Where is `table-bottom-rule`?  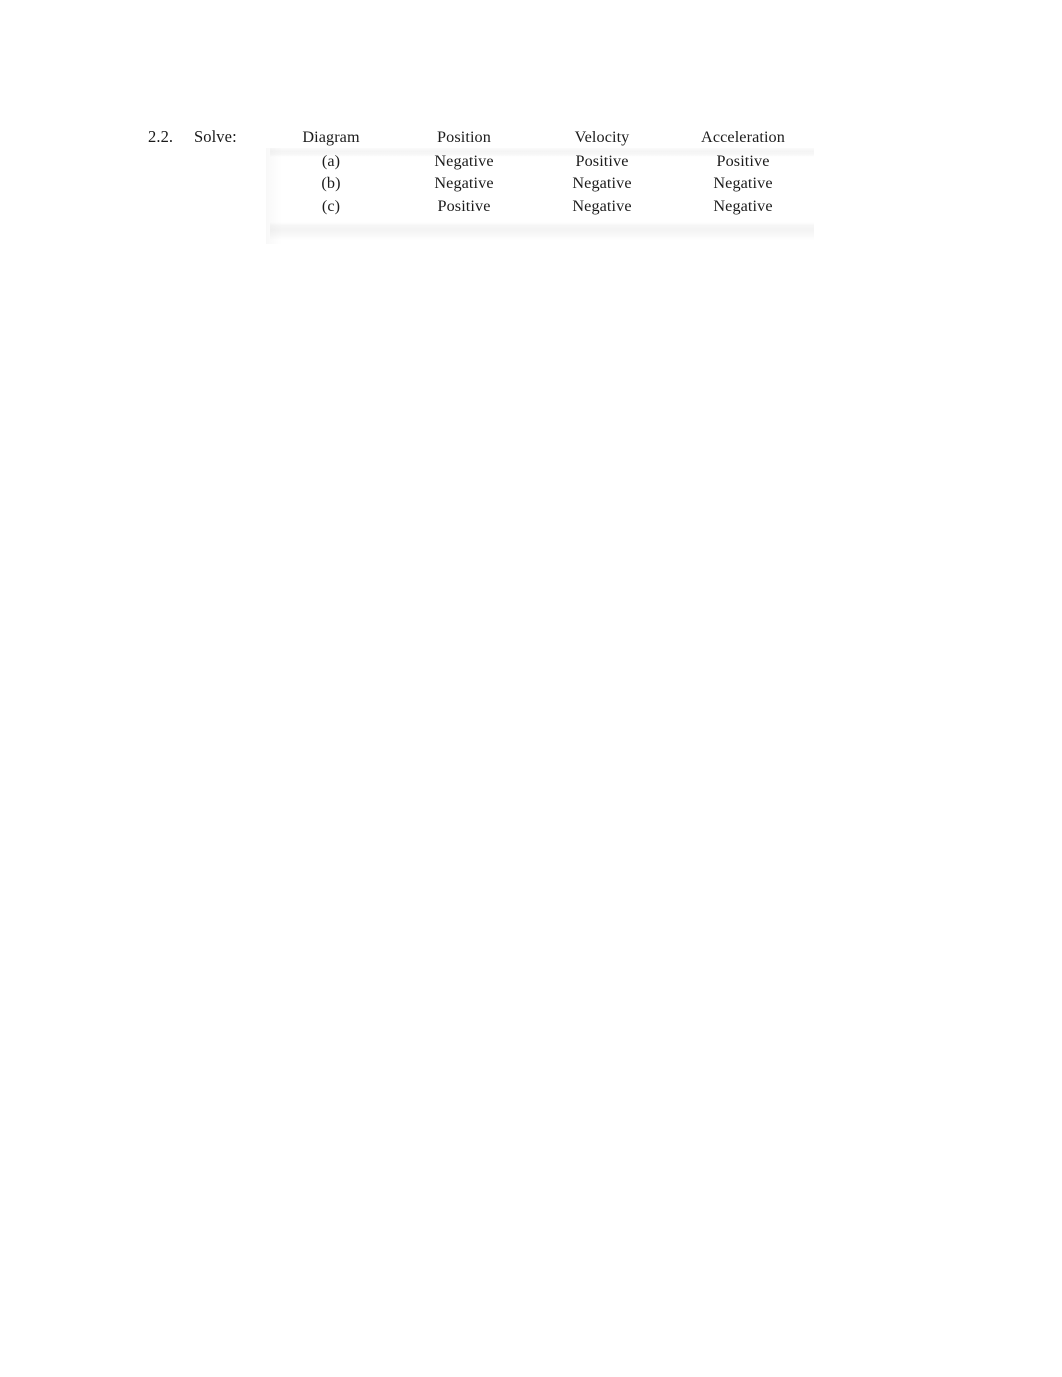
table-bottom-rule is located at coordinates (542, 231).